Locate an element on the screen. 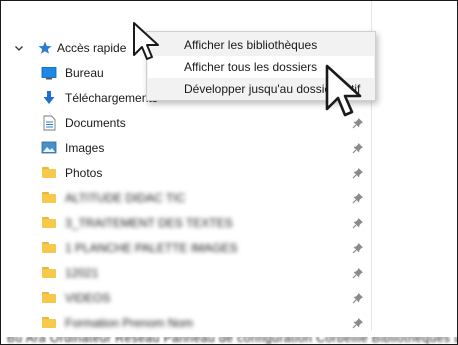 This screenshot has width=458, height=345. nav-item-label: Documents is located at coordinates (95, 122).